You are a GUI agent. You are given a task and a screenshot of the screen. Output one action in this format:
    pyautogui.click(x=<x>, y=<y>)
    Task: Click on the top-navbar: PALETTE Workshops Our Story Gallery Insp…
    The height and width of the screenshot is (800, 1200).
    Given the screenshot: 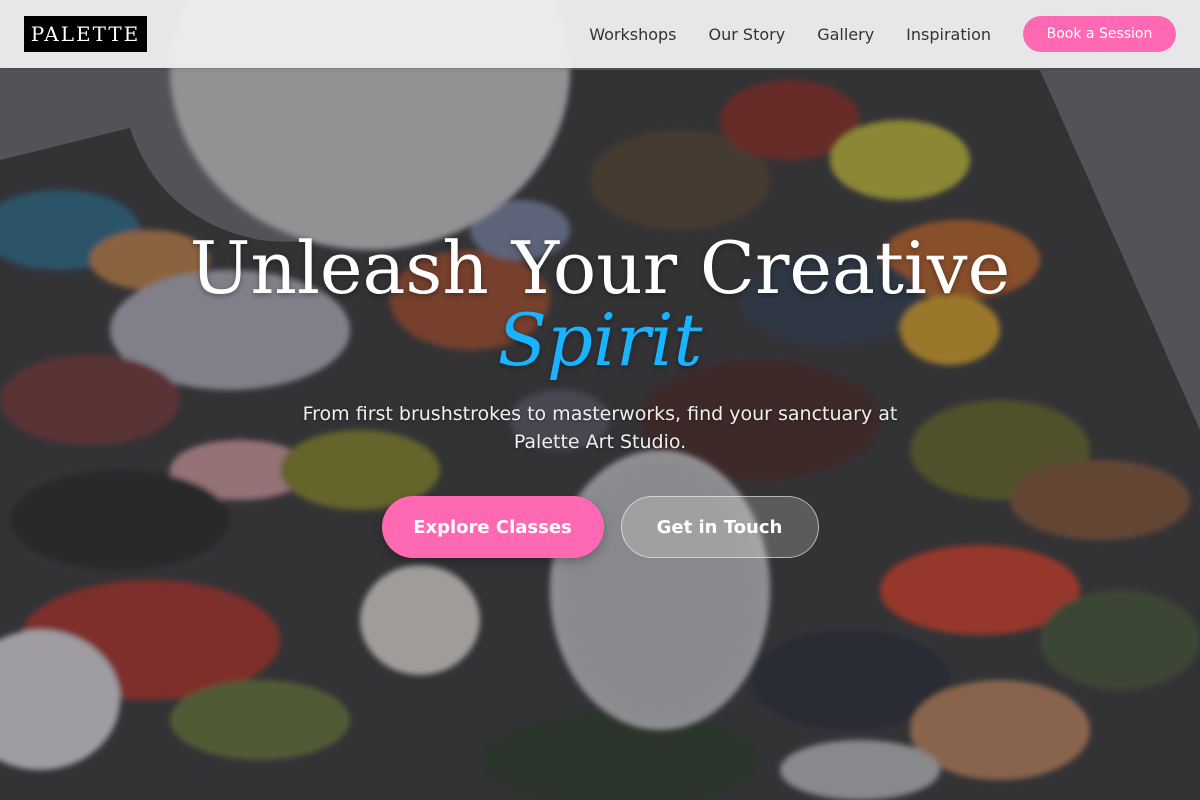 What is the action you would take?
    pyautogui.click(x=600, y=34)
    